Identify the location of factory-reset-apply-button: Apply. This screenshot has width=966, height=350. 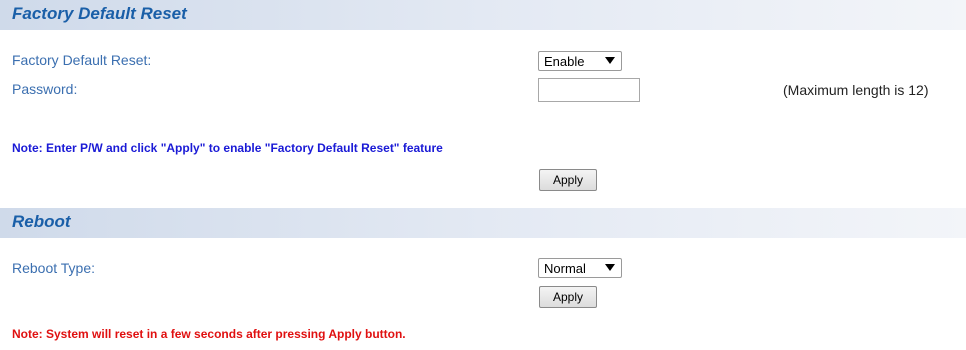
(568, 180).